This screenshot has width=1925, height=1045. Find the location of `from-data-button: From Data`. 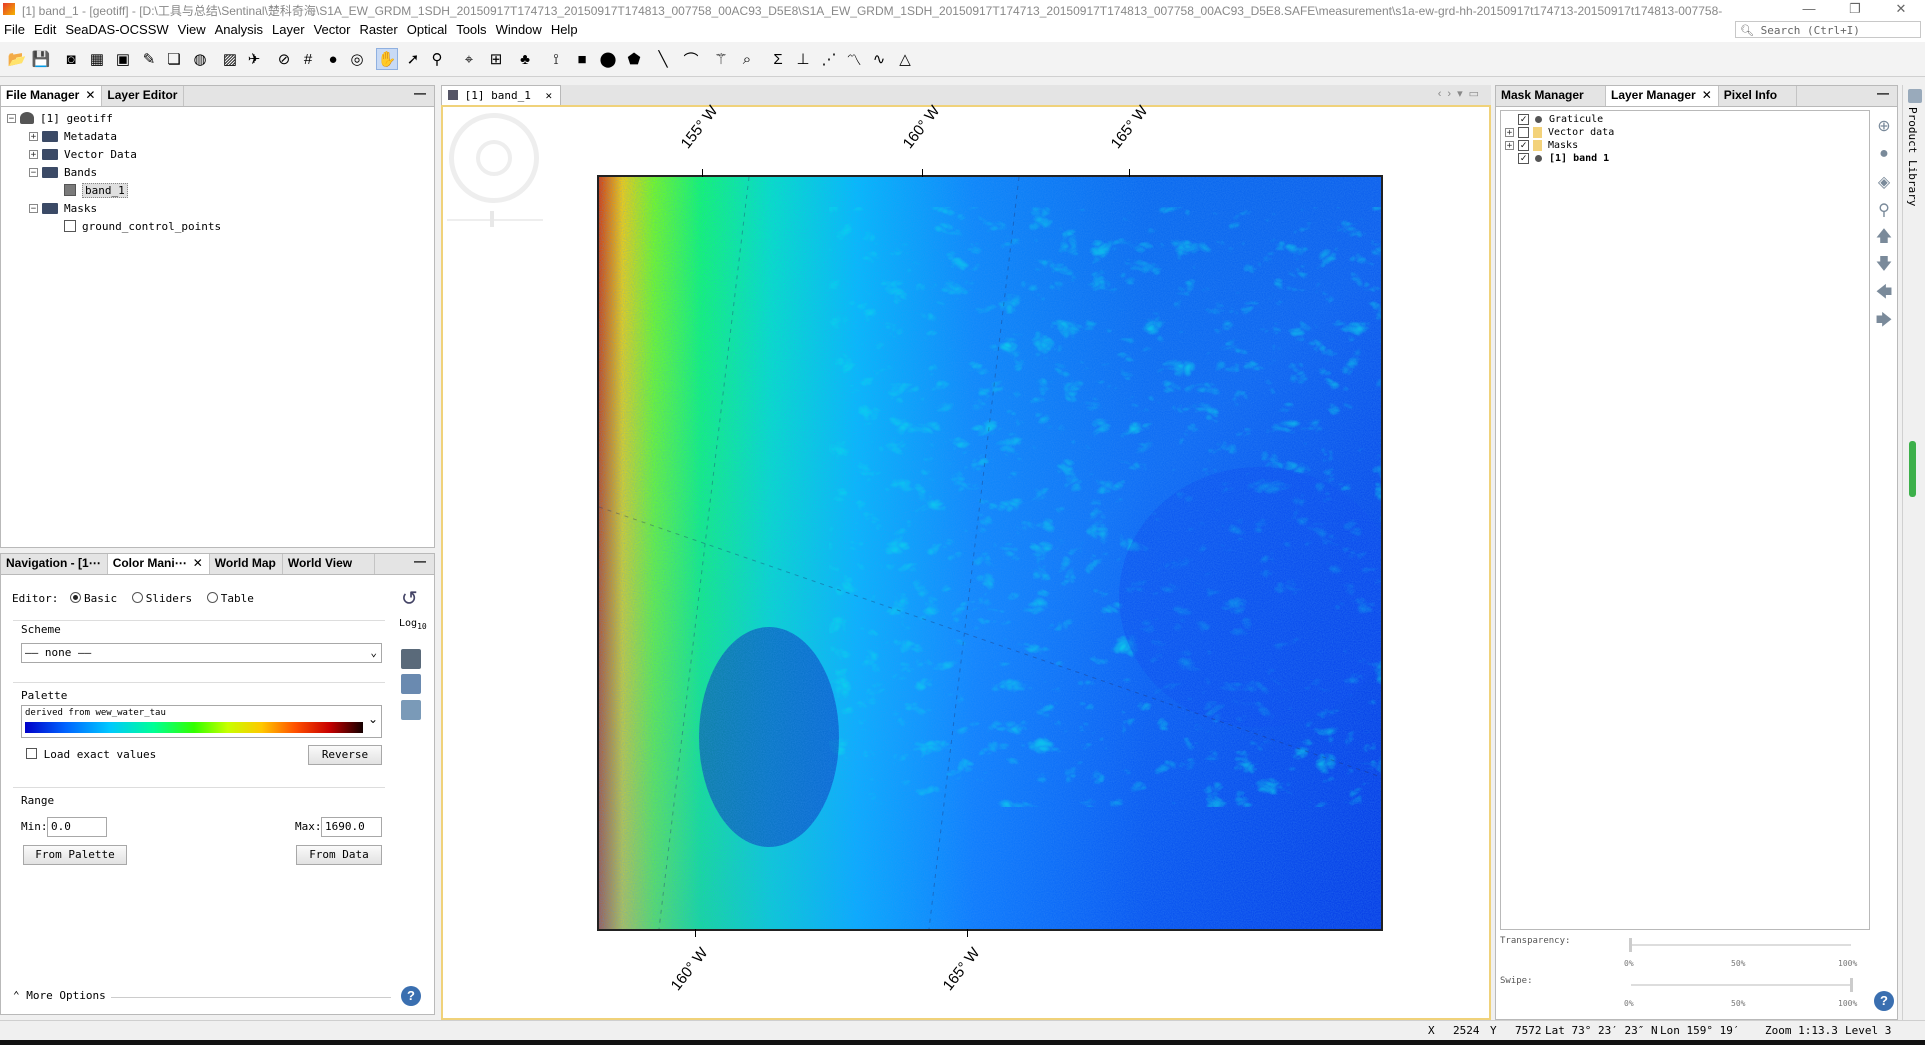

from-data-button: From Data is located at coordinates (339, 855).